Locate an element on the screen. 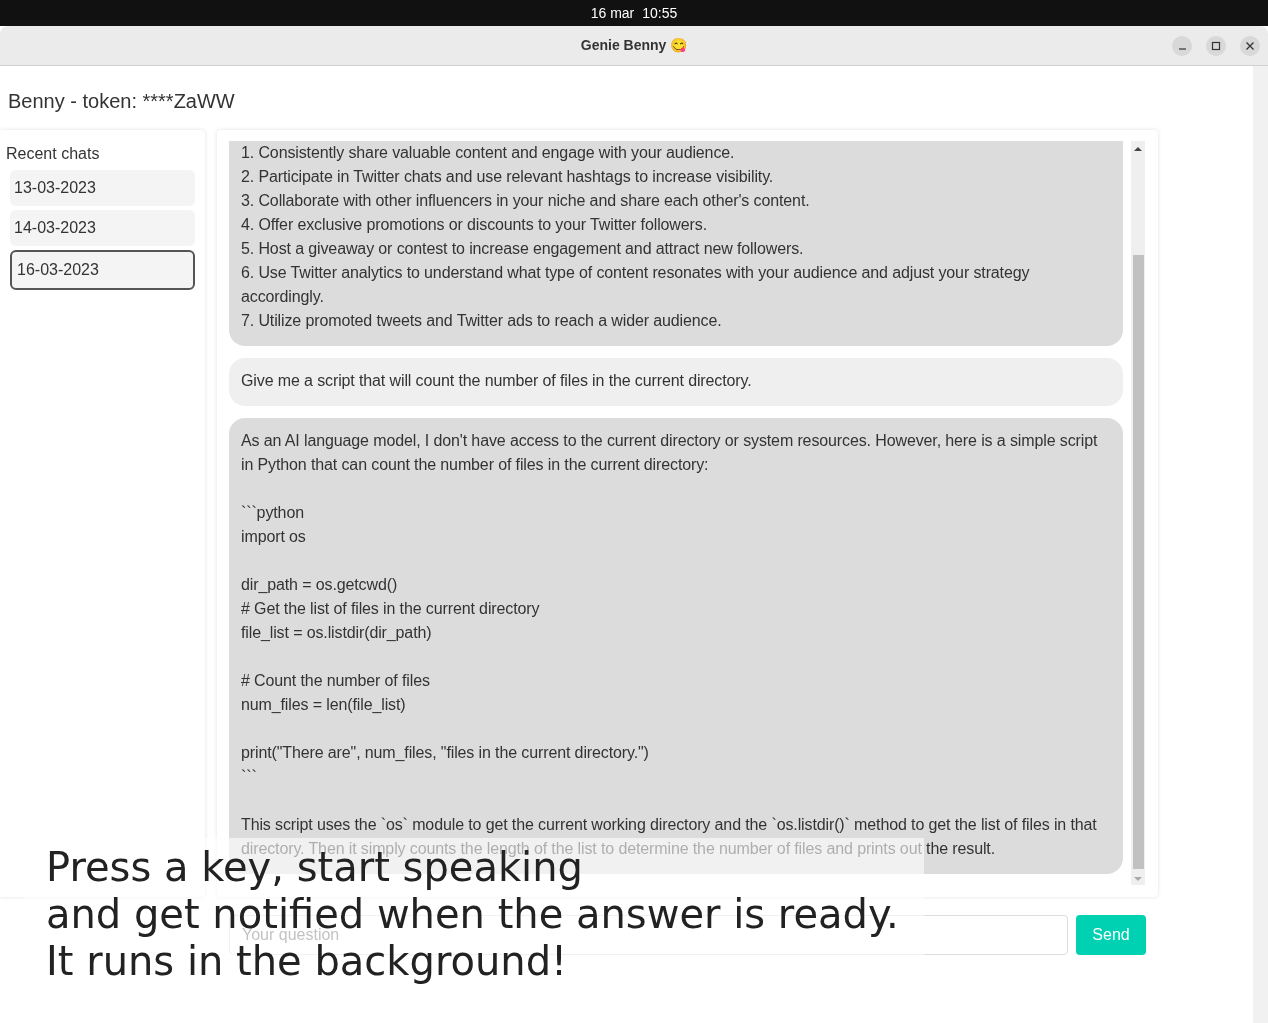 The height and width of the screenshot is (1023, 1268). sidebar-title: Recent chats is located at coordinates (53, 154).